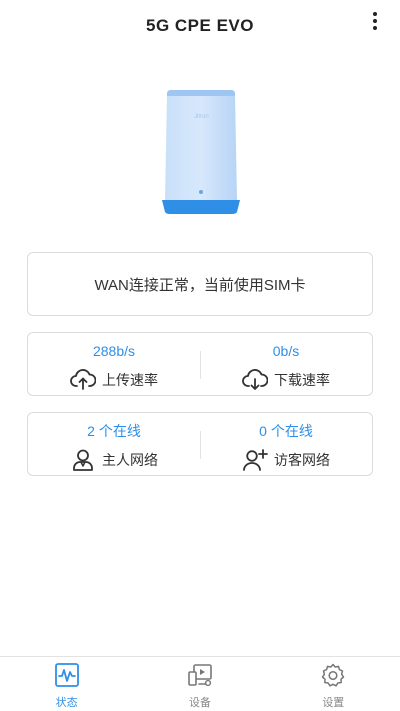 This screenshot has height=711, width=400. I want to click on upload-speed: 288b/s 上传速率, so click(114, 364).